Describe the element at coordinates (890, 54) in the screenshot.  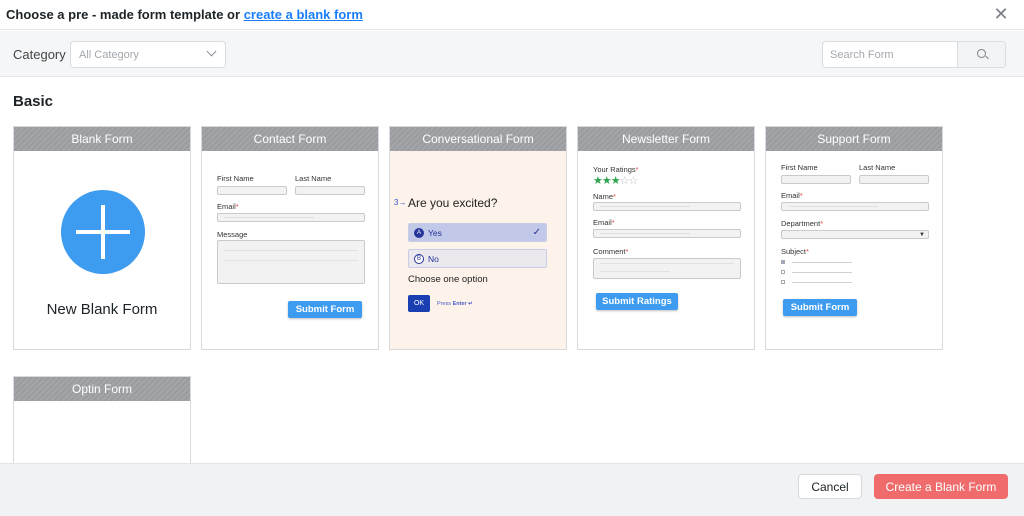
I see `search-input` at that location.